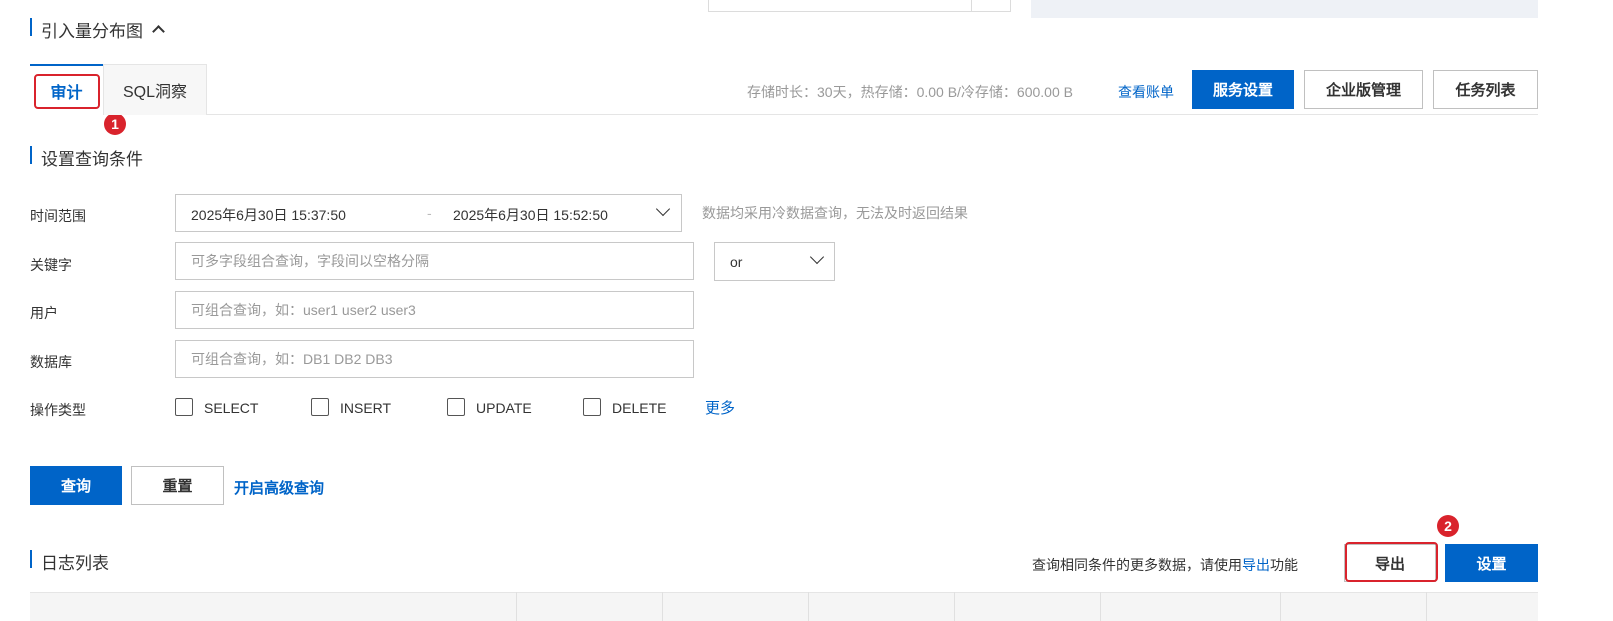 The image size is (1613, 621). What do you see at coordinates (177, 485) in the screenshot?
I see `reset-button: 重置` at bounding box center [177, 485].